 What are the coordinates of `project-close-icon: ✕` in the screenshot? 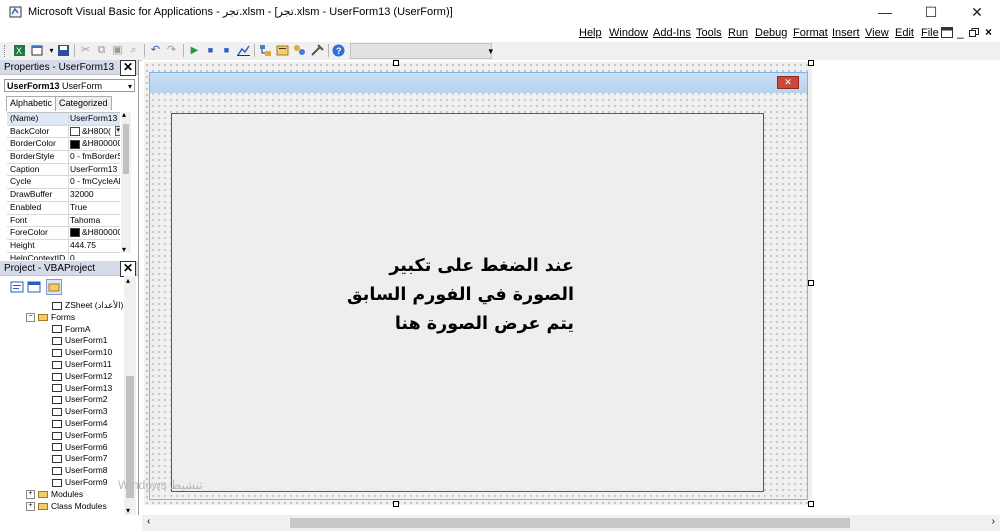 It's located at (128, 269).